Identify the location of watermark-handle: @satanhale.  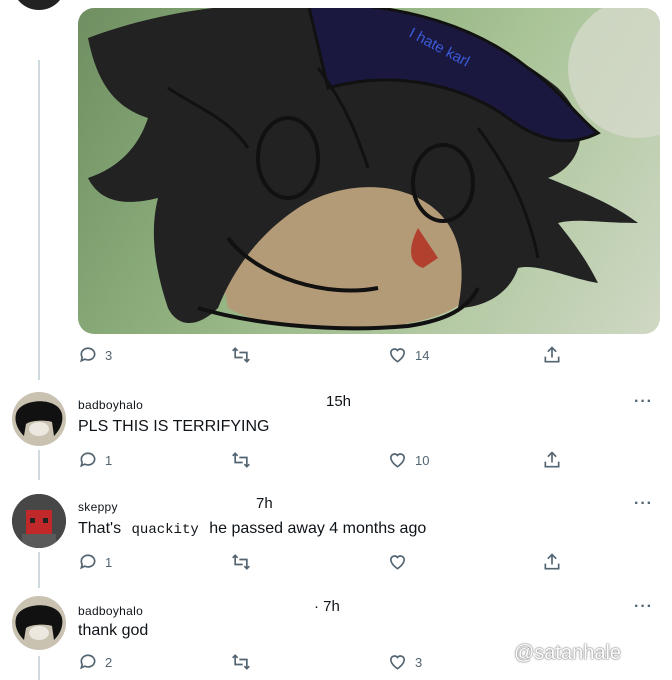
(568, 653).